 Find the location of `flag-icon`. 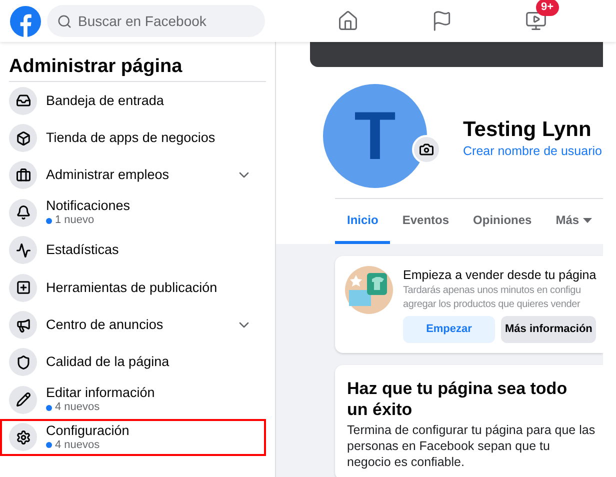

flag-icon is located at coordinates (442, 21).